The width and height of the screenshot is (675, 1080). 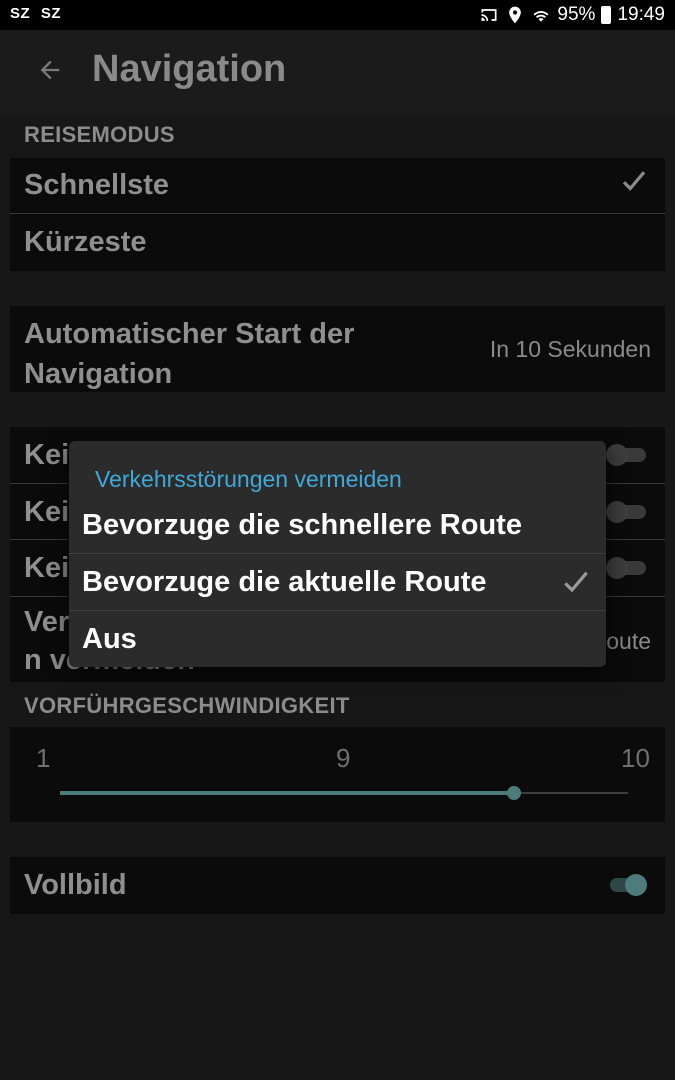 What do you see at coordinates (287, 793) in the screenshot?
I see `slider-fill` at bounding box center [287, 793].